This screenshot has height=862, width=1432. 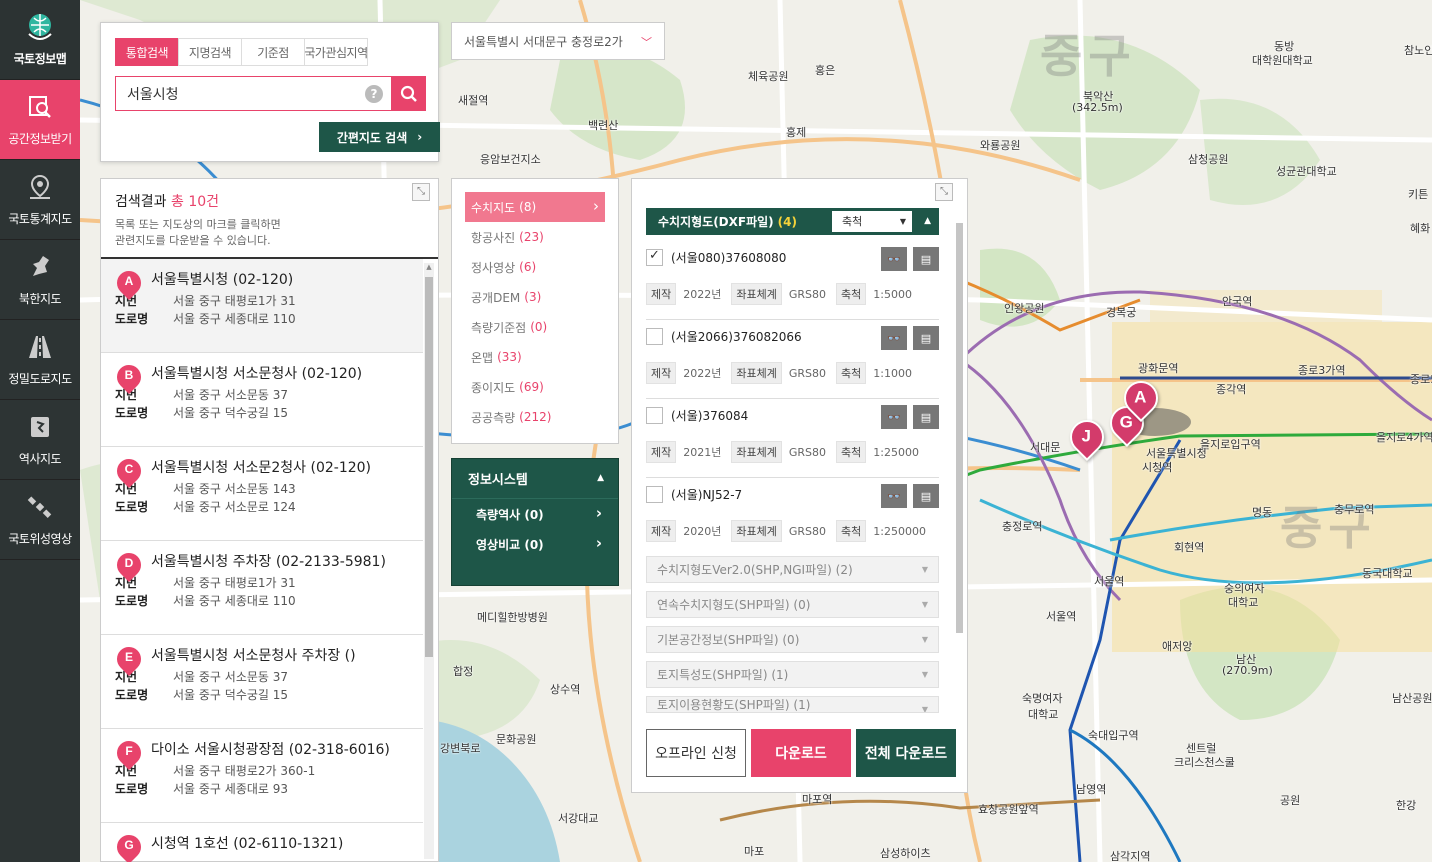 I want to click on list-item: G 시청역 1호선 (02-6110-1321), so click(x=262, y=842).